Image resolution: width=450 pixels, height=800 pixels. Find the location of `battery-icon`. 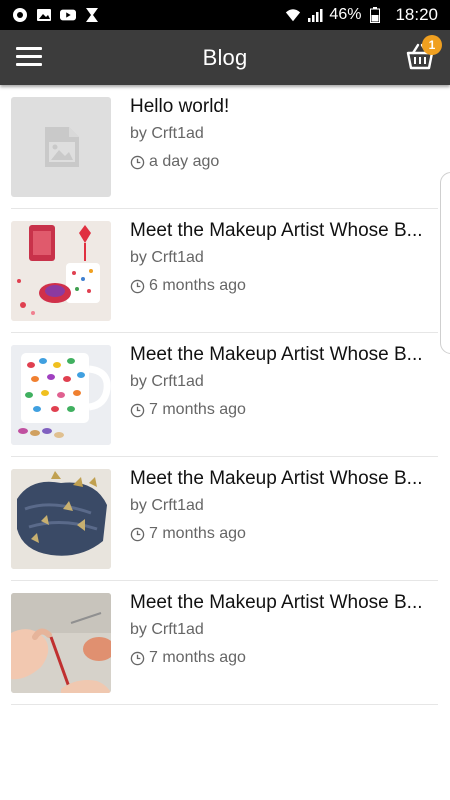

battery-icon is located at coordinates (375, 15).